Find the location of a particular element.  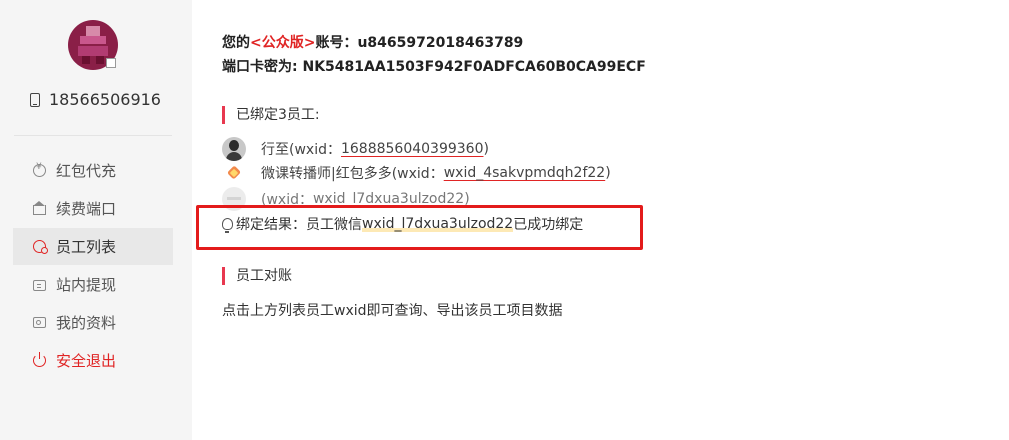

account-id: u8465972018463789 is located at coordinates (440, 43).